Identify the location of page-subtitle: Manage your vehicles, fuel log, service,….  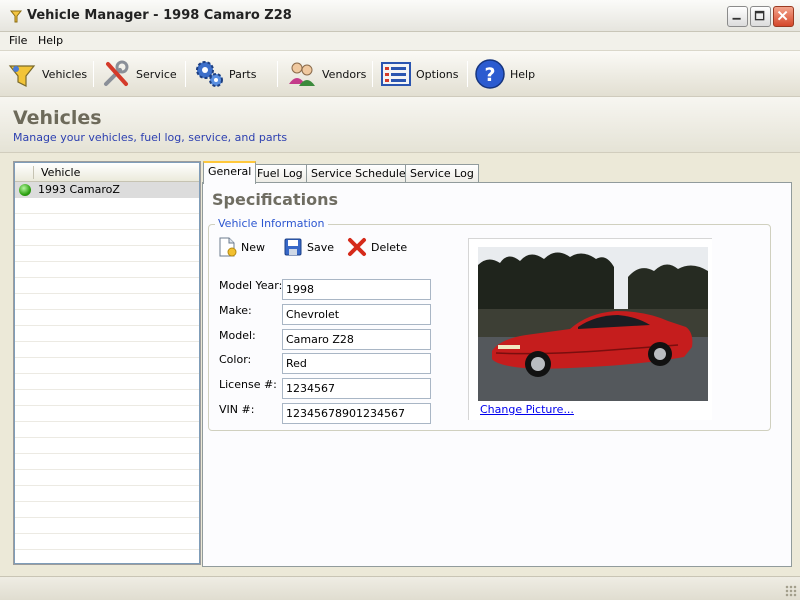
(150, 137).